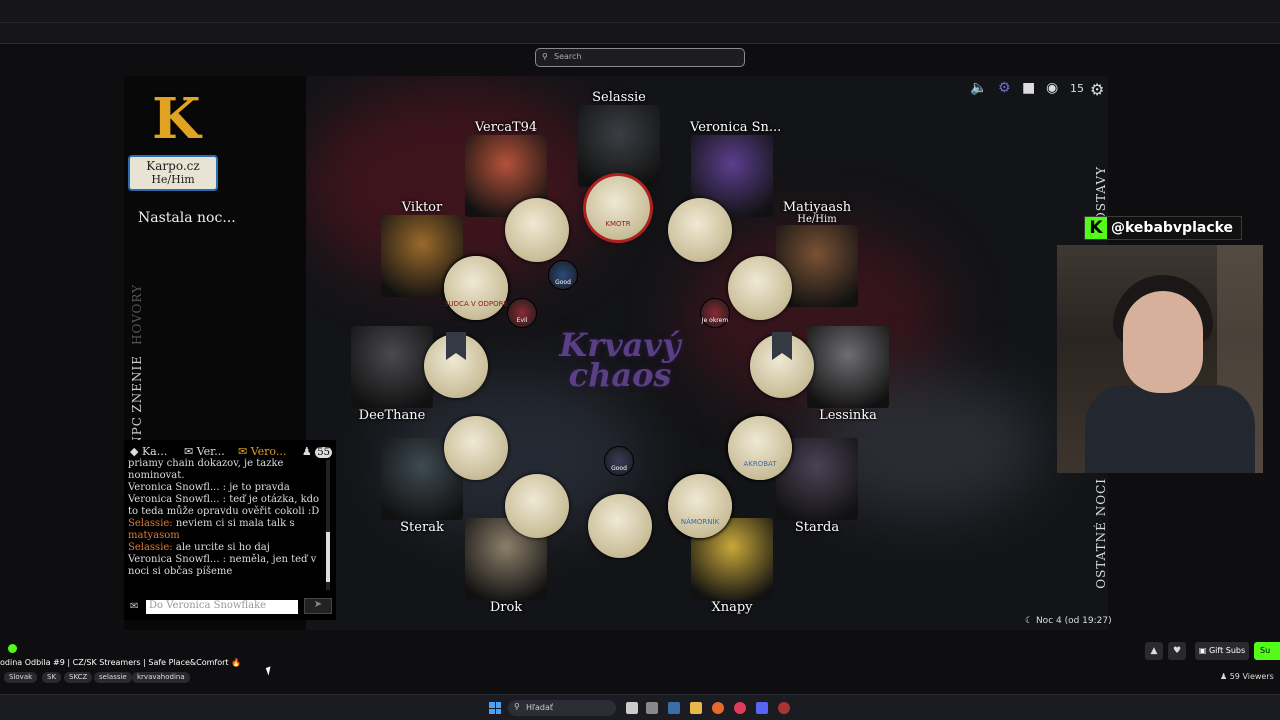  I want to click on online-count-value: 55, so click(323, 452).